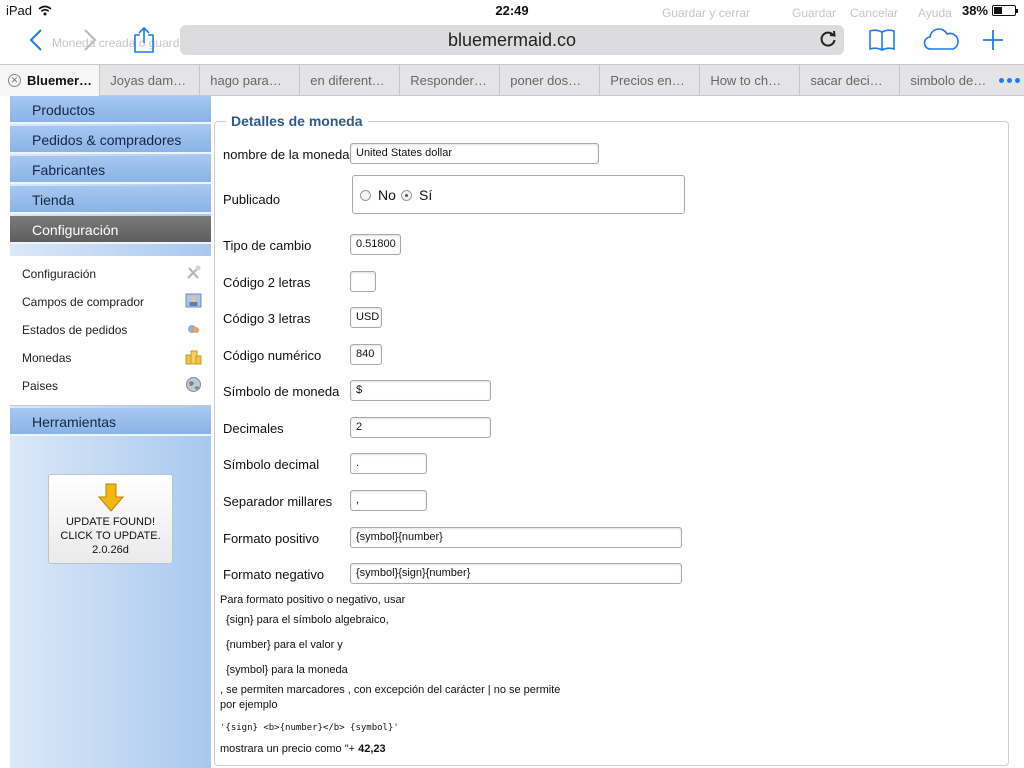 The width and height of the screenshot is (1024, 768). What do you see at coordinates (75, 330) in the screenshot?
I see `submenu-label: Estados de pedidos` at bounding box center [75, 330].